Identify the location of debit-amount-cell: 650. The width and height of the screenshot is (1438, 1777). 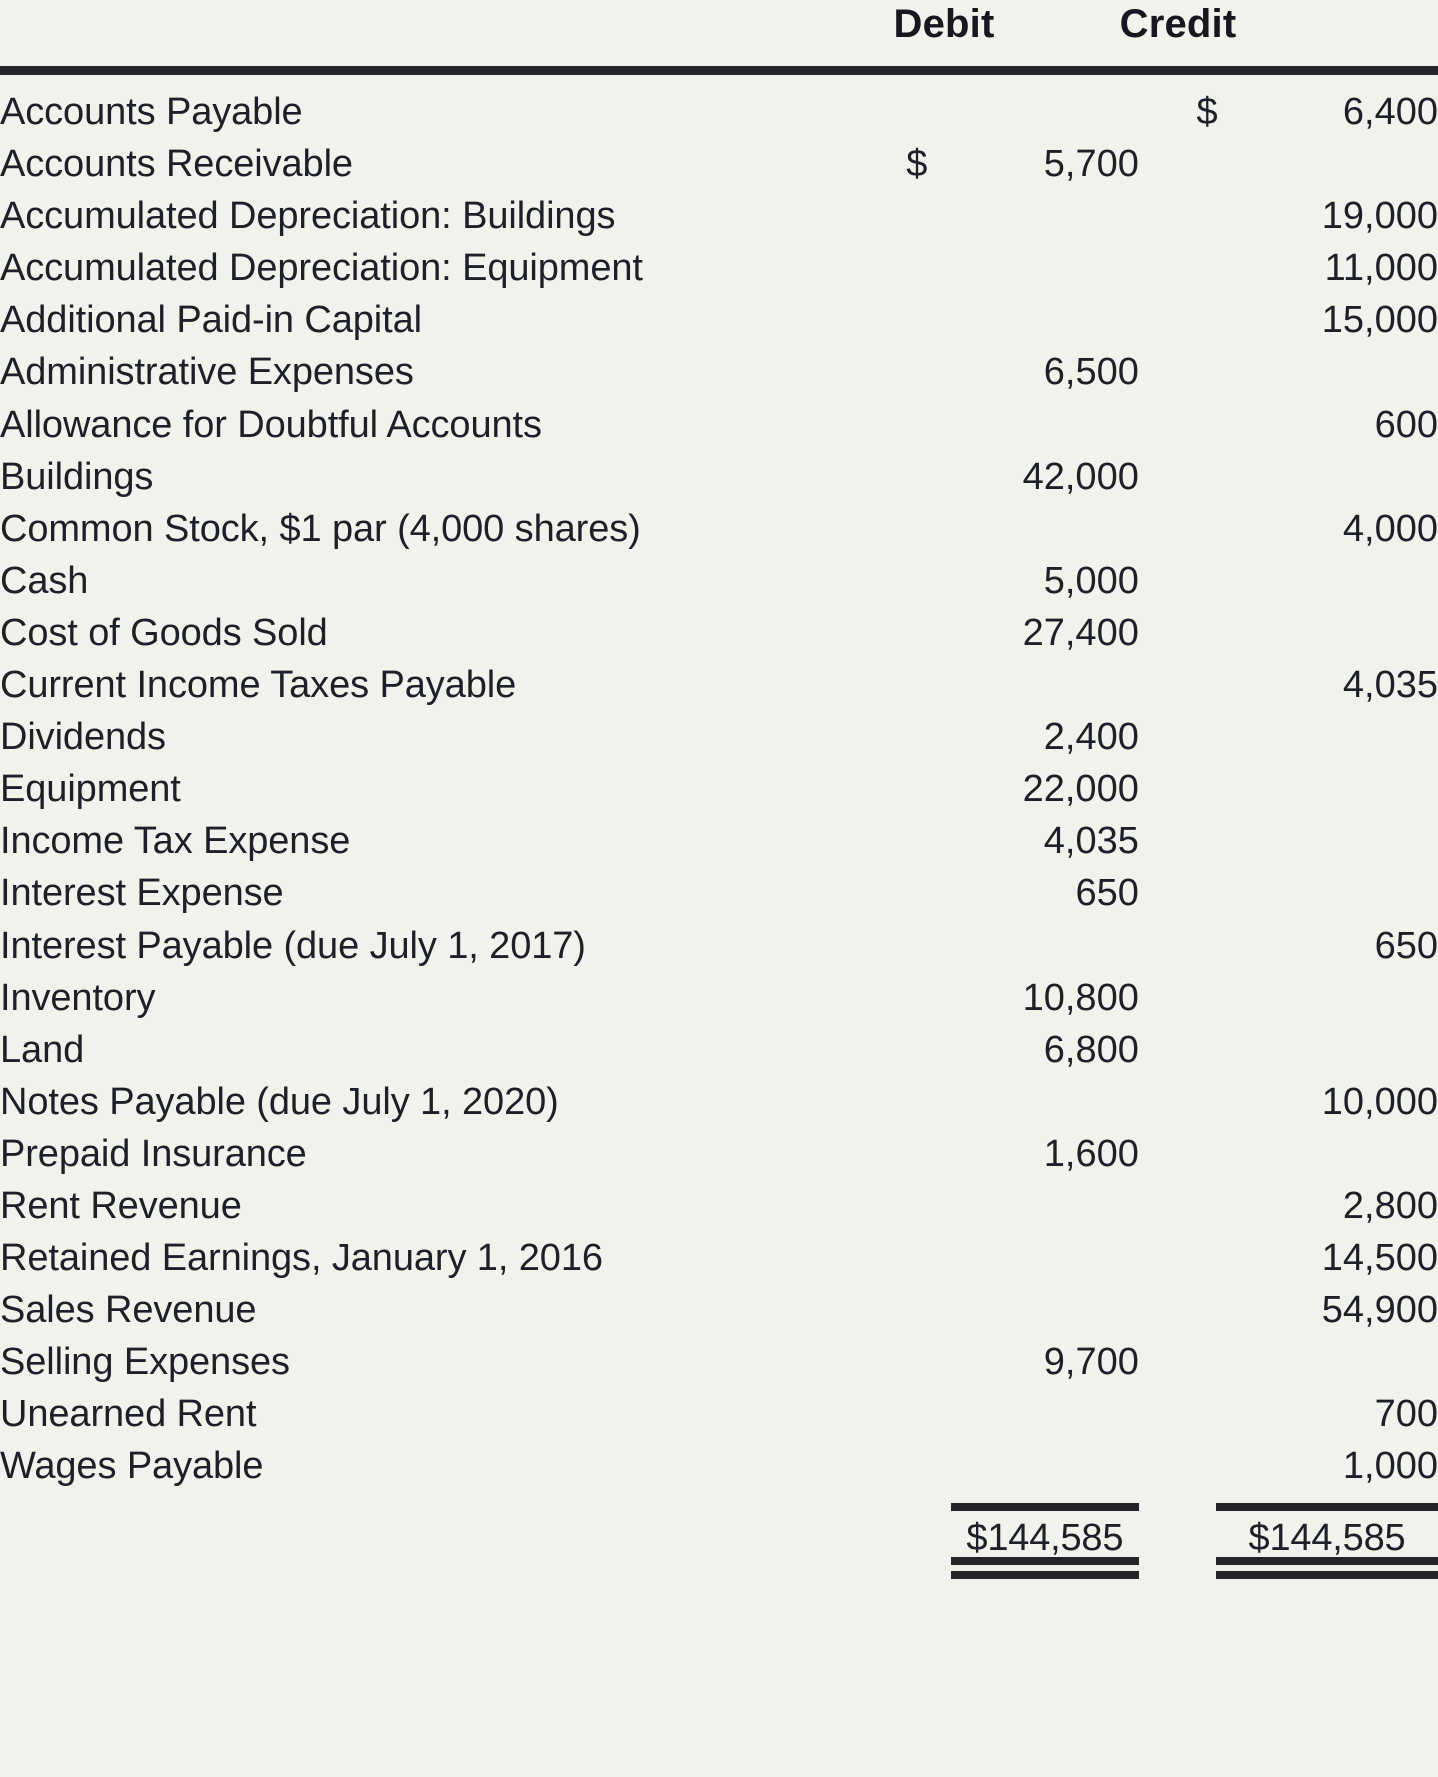
(1107, 893).